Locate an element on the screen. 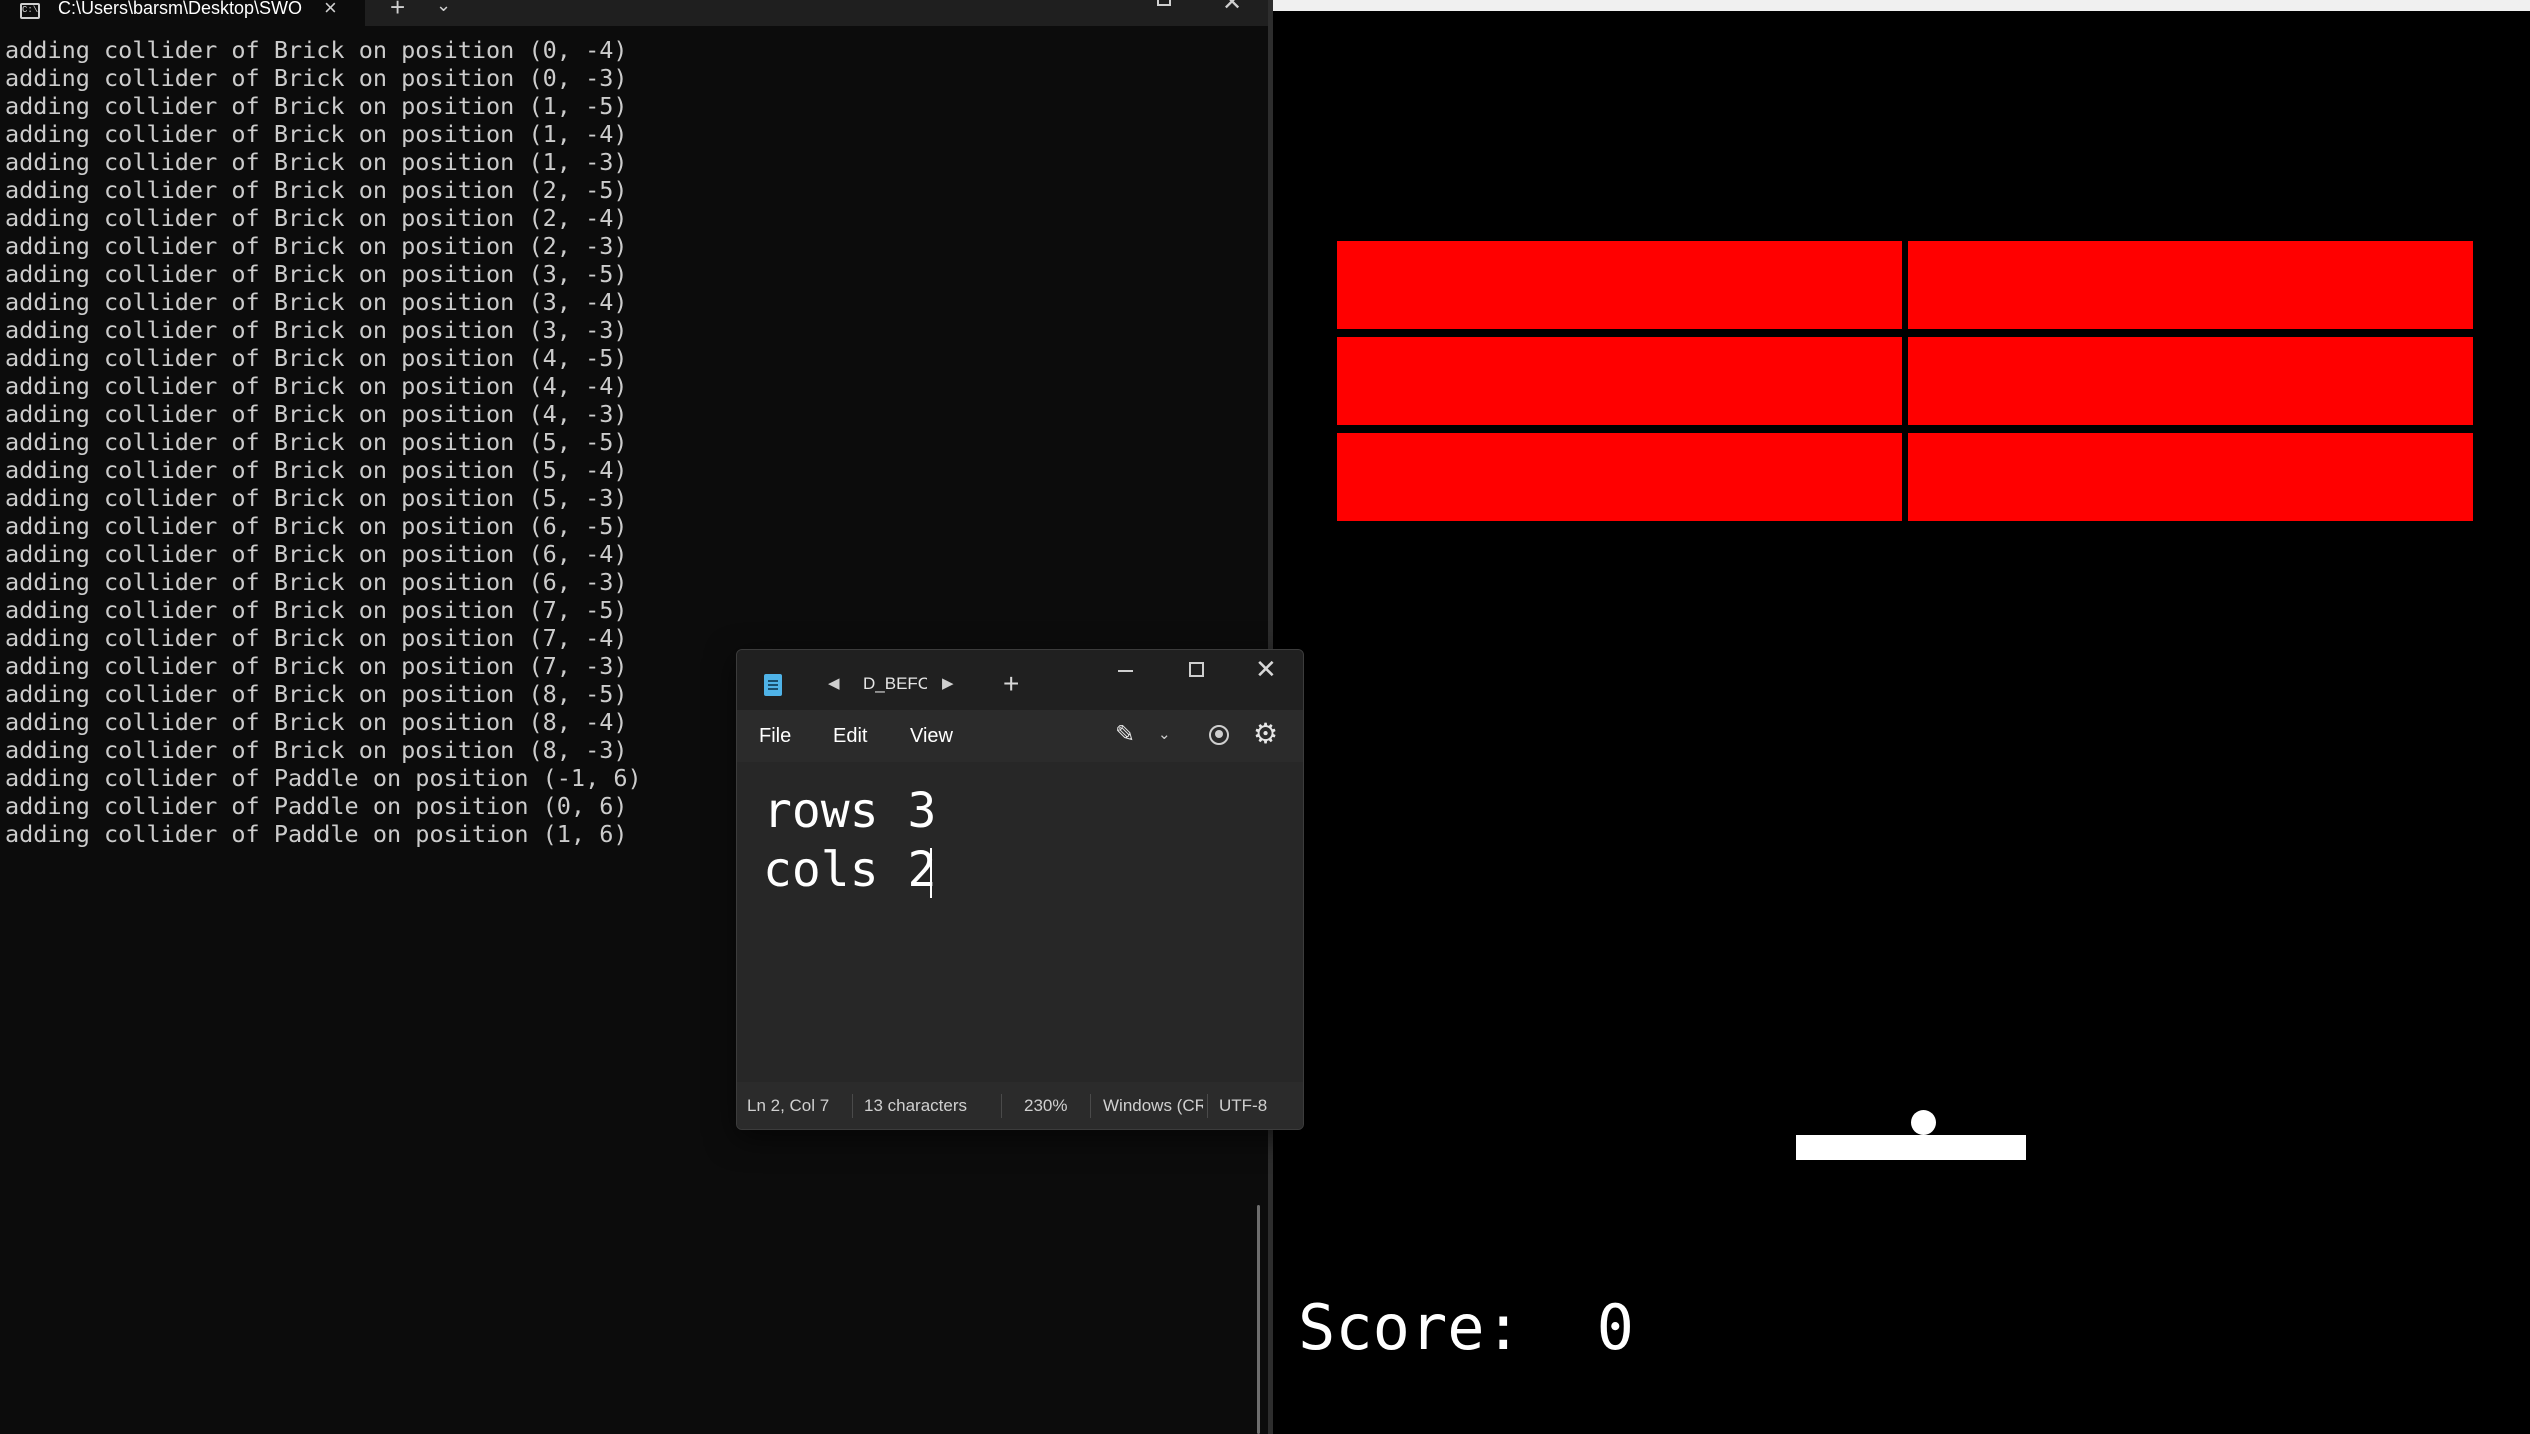 The height and width of the screenshot is (1434, 2530). notepad-menubar: File Edit View ✎ ⌄ ⚙ is located at coordinates (1020, 736).